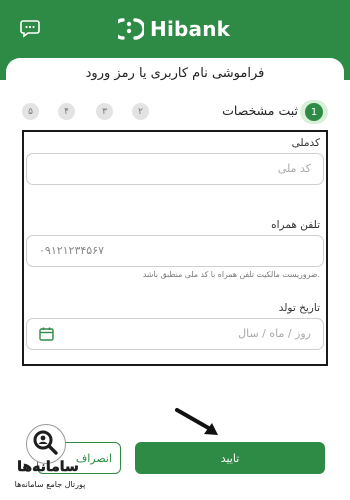 The image size is (350, 500). Describe the element at coordinates (66, 111) in the screenshot. I see `step-4: ۴` at that location.